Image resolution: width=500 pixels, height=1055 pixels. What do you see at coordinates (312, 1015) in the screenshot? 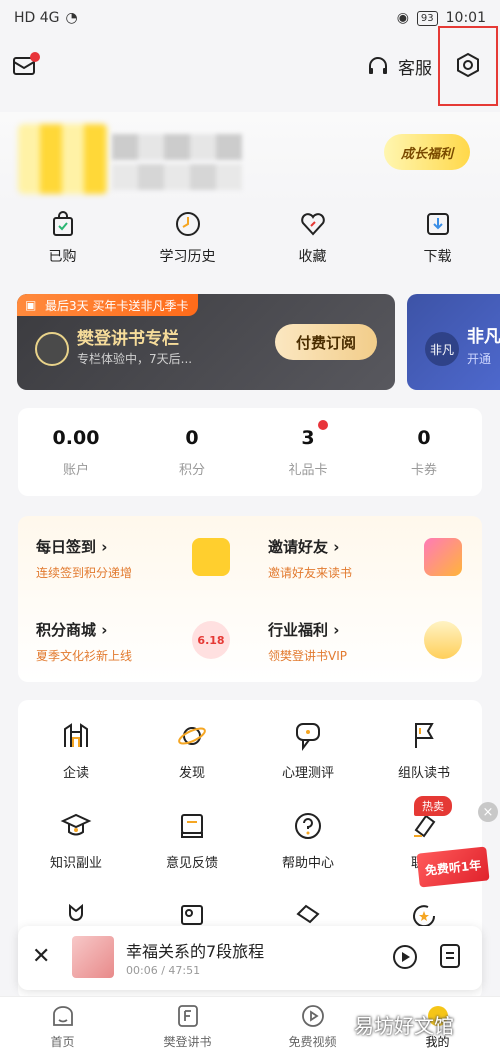
I see `video-play-icon` at bounding box center [312, 1015].